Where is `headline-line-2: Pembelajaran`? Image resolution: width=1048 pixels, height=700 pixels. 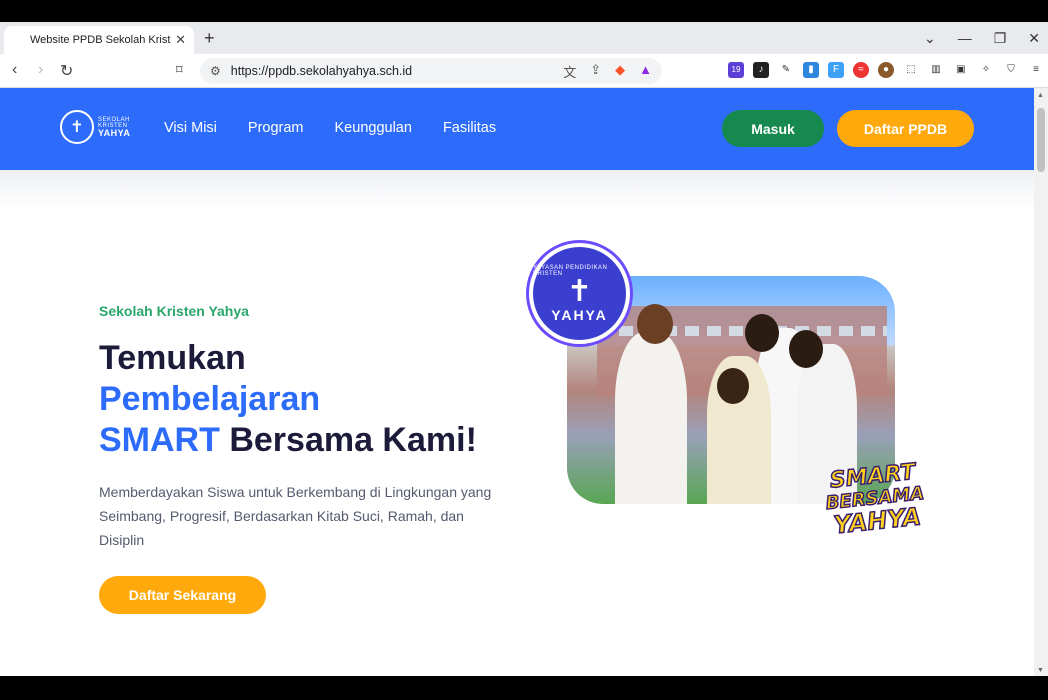 headline-line-2: Pembelajaran is located at coordinates (210, 399).